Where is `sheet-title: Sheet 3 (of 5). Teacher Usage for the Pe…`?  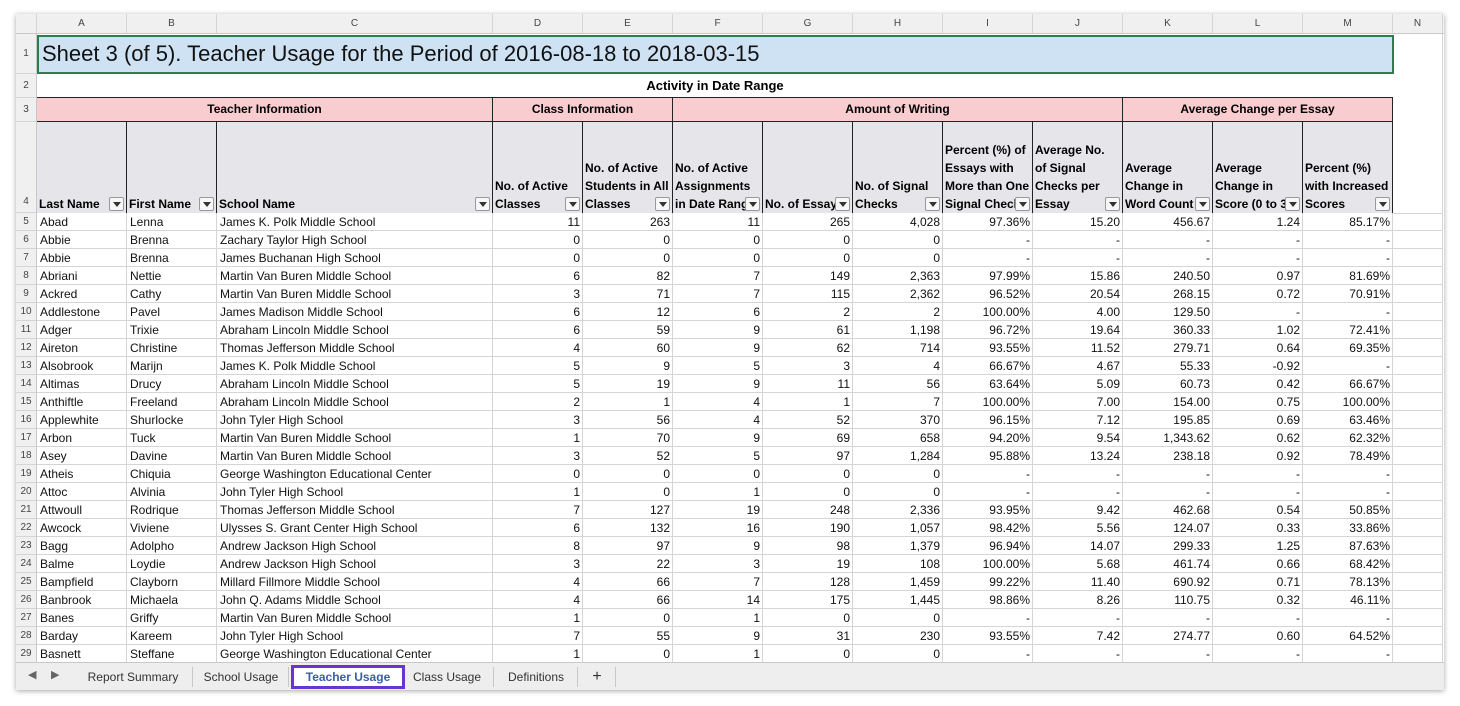 sheet-title: Sheet 3 (of 5). Teacher Usage for the Pe… is located at coordinates (715, 54).